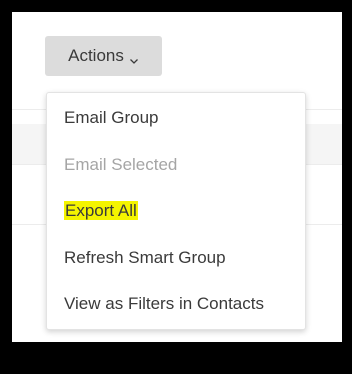  What do you see at coordinates (134, 57) in the screenshot?
I see `chevron-down-icon` at bounding box center [134, 57].